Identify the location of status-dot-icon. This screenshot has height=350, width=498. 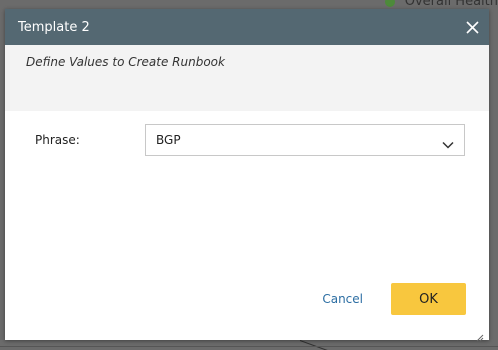
(389, 3).